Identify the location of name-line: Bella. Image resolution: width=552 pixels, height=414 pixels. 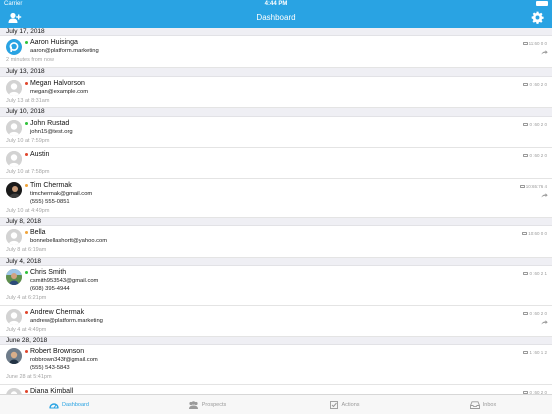
(35, 232).